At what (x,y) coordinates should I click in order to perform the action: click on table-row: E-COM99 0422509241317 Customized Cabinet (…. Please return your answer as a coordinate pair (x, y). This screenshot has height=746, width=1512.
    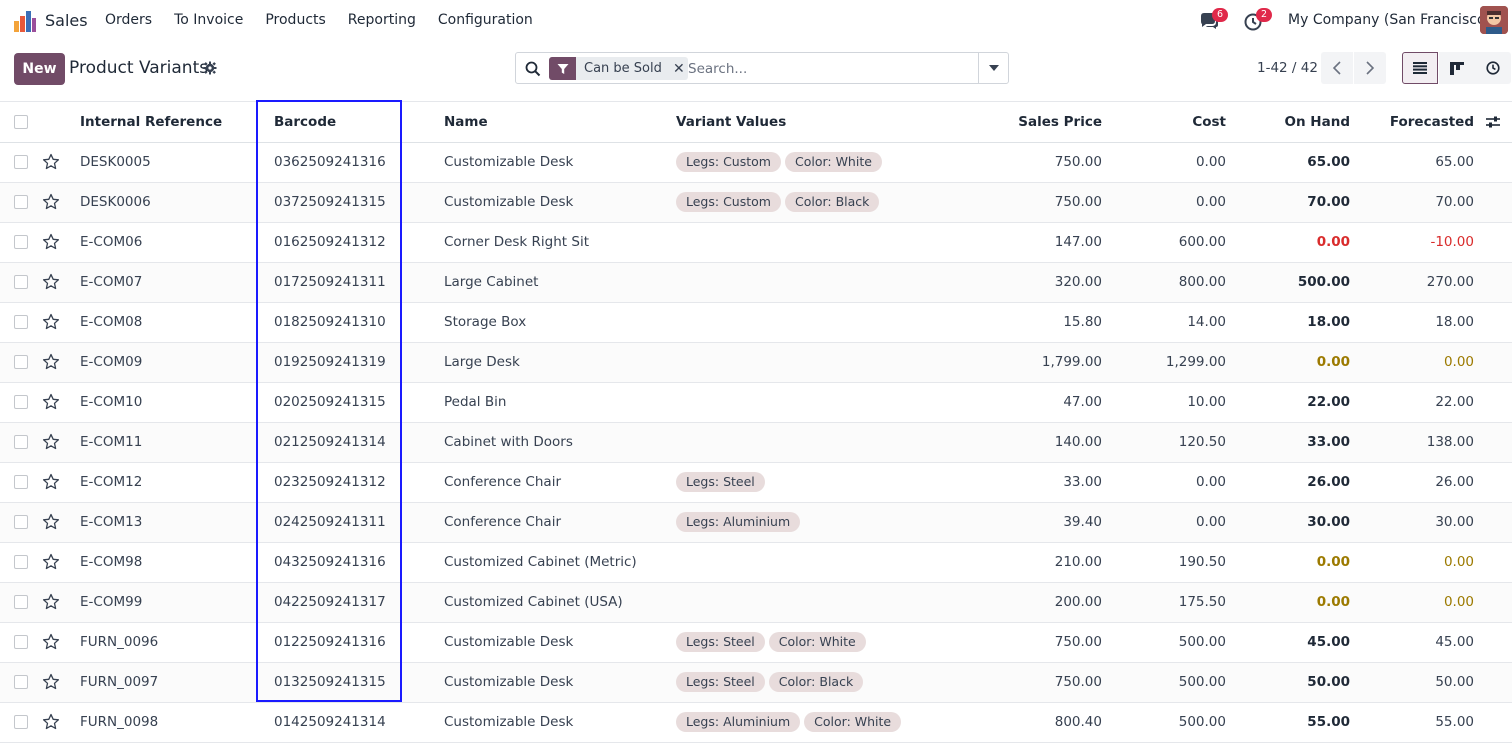
    Looking at the image, I should click on (756, 602).